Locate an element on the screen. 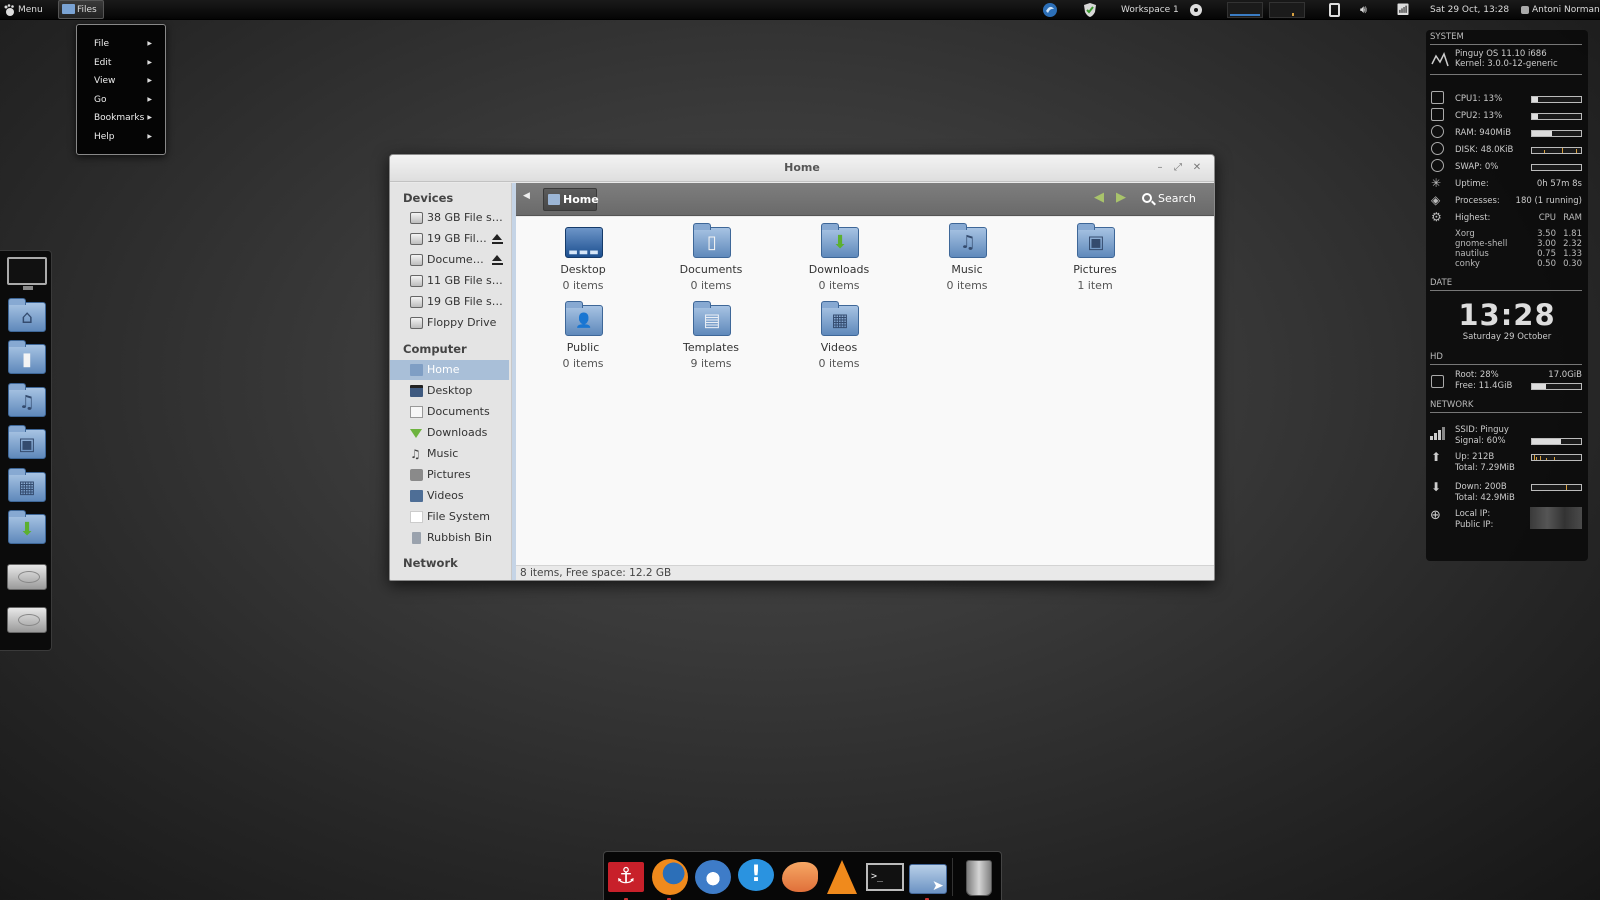  clipboard-icon is located at coordinates (1334, 10).